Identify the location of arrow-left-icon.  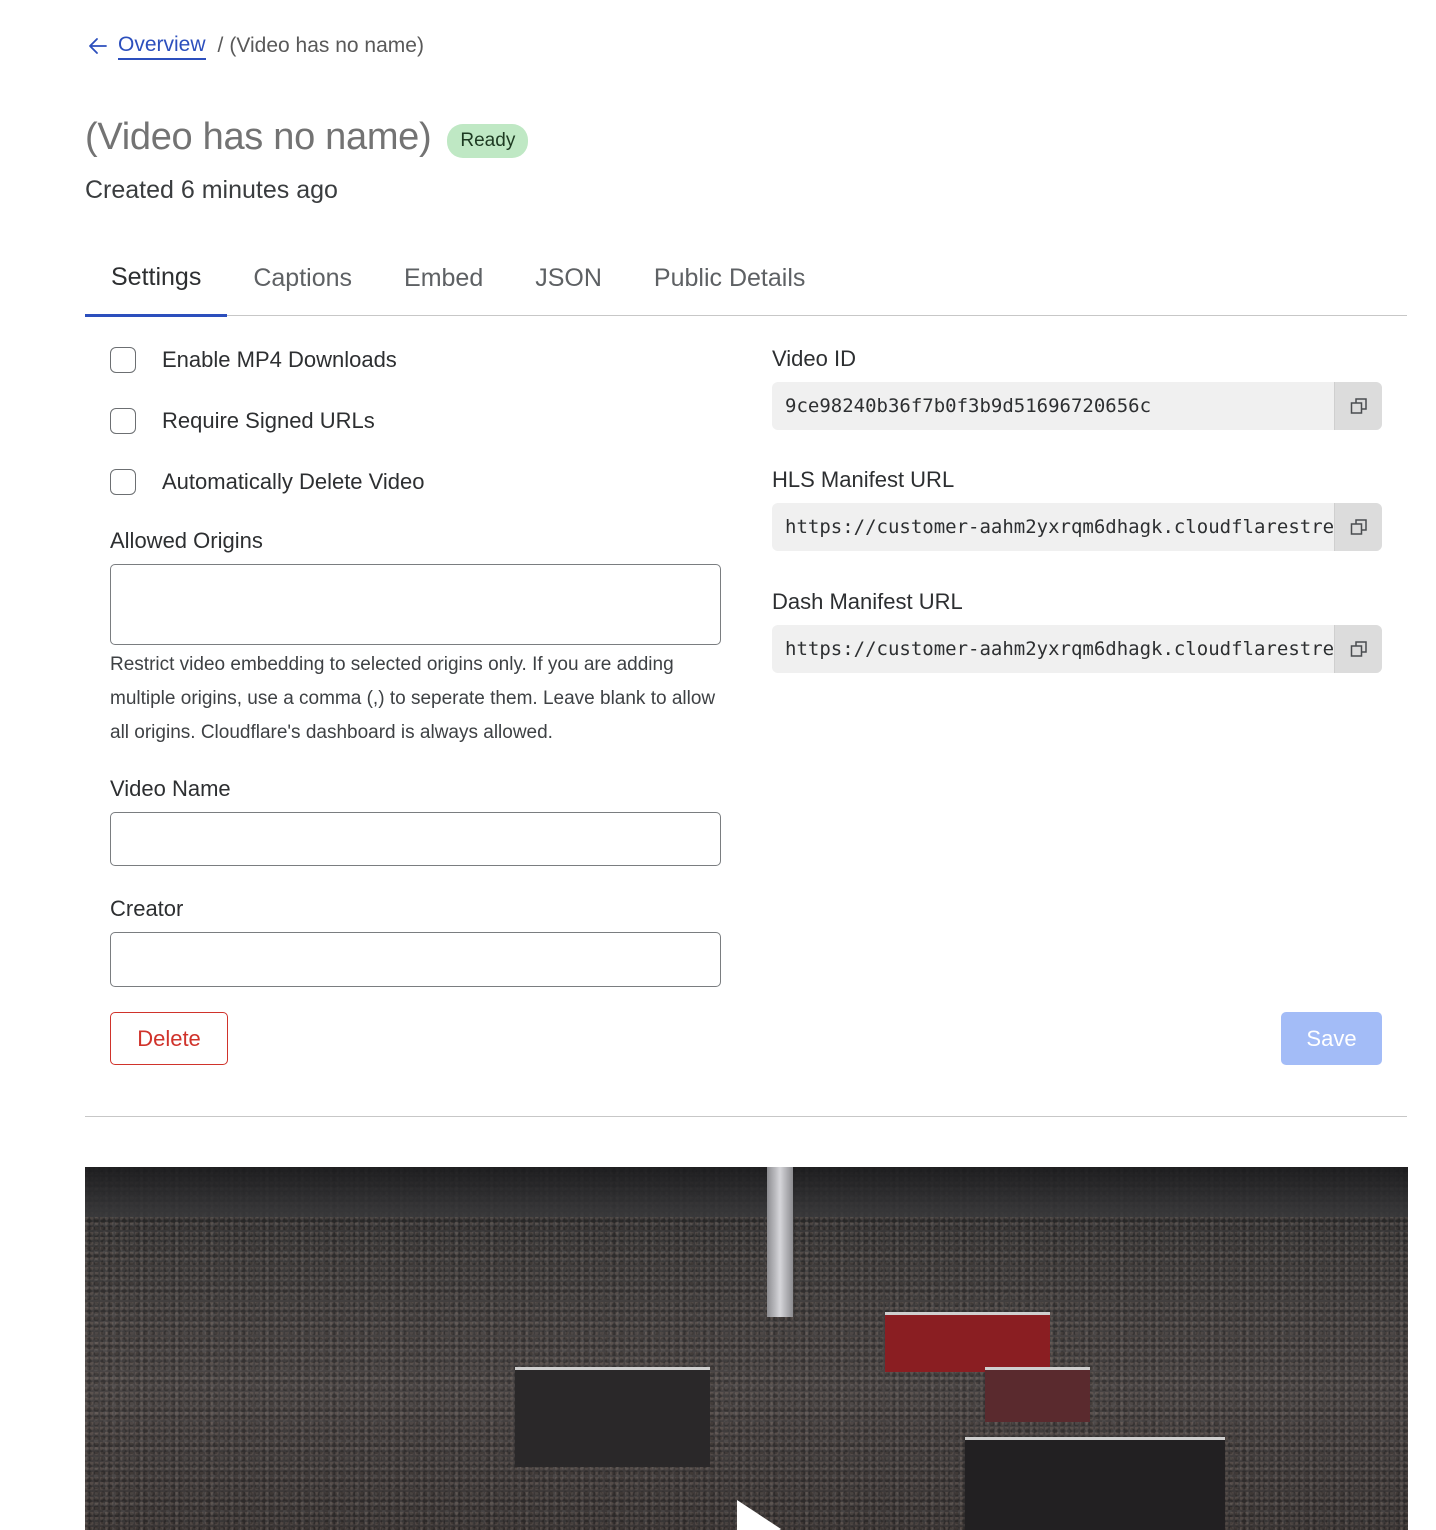
(98, 46).